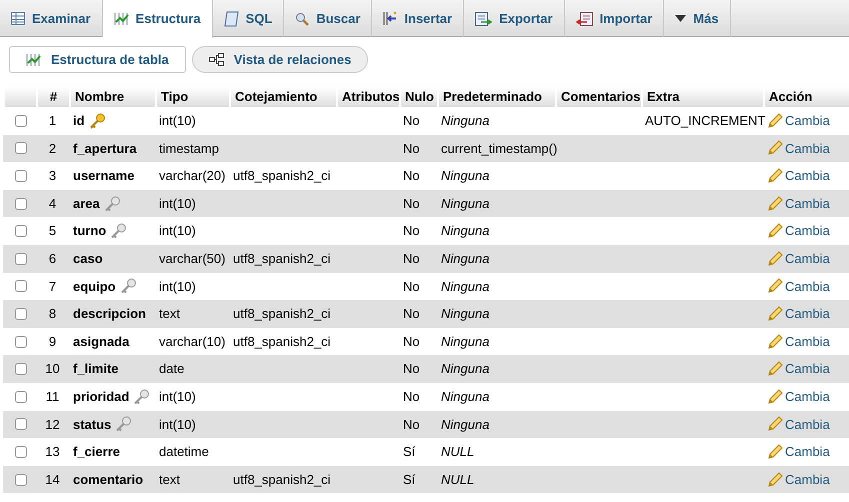 The height and width of the screenshot is (502, 849). What do you see at coordinates (705, 121) in the screenshot?
I see `extra-text: AUTO_INCREMENT` at bounding box center [705, 121].